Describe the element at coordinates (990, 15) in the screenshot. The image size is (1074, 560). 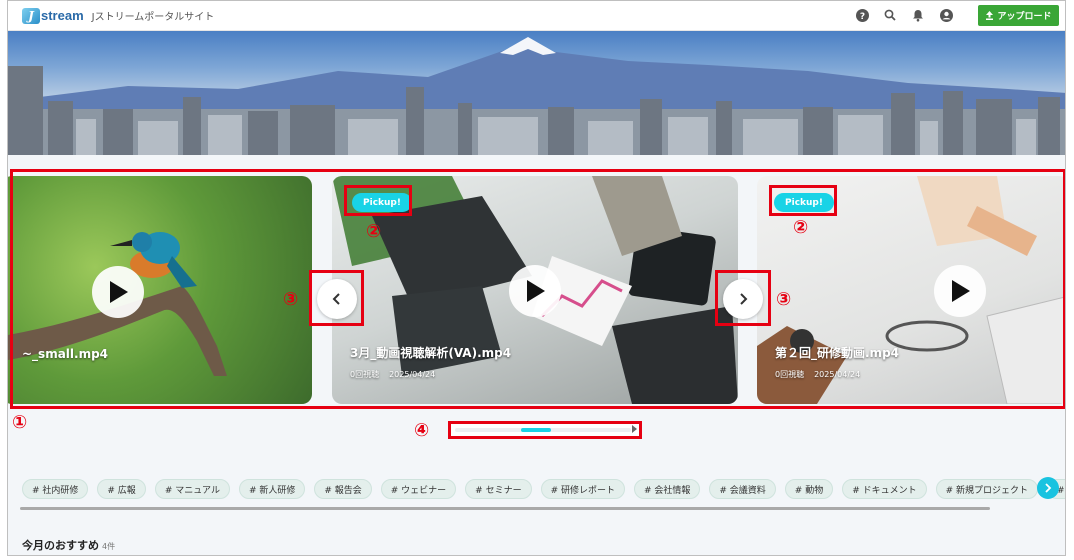
I see `upload-icon` at that location.